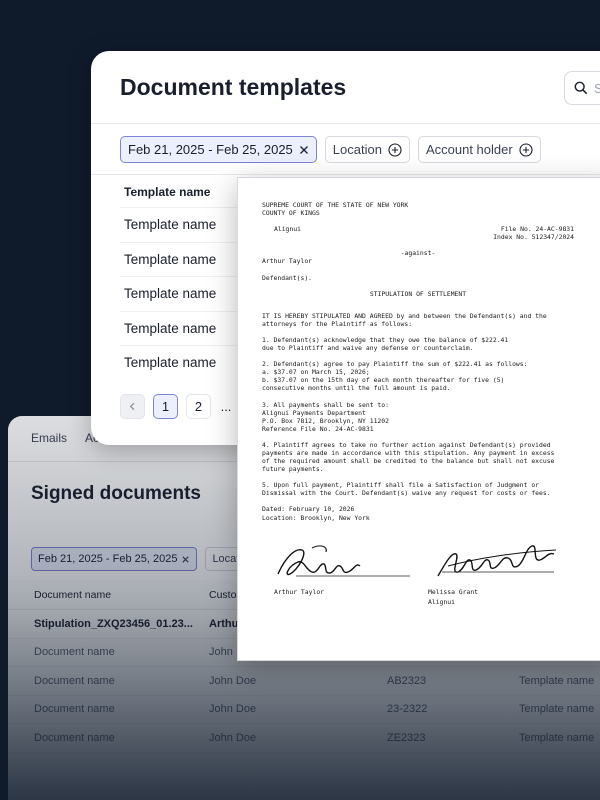 This screenshot has width=600, height=800. I want to click on plaintiff-name: Alignui, so click(287, 229).